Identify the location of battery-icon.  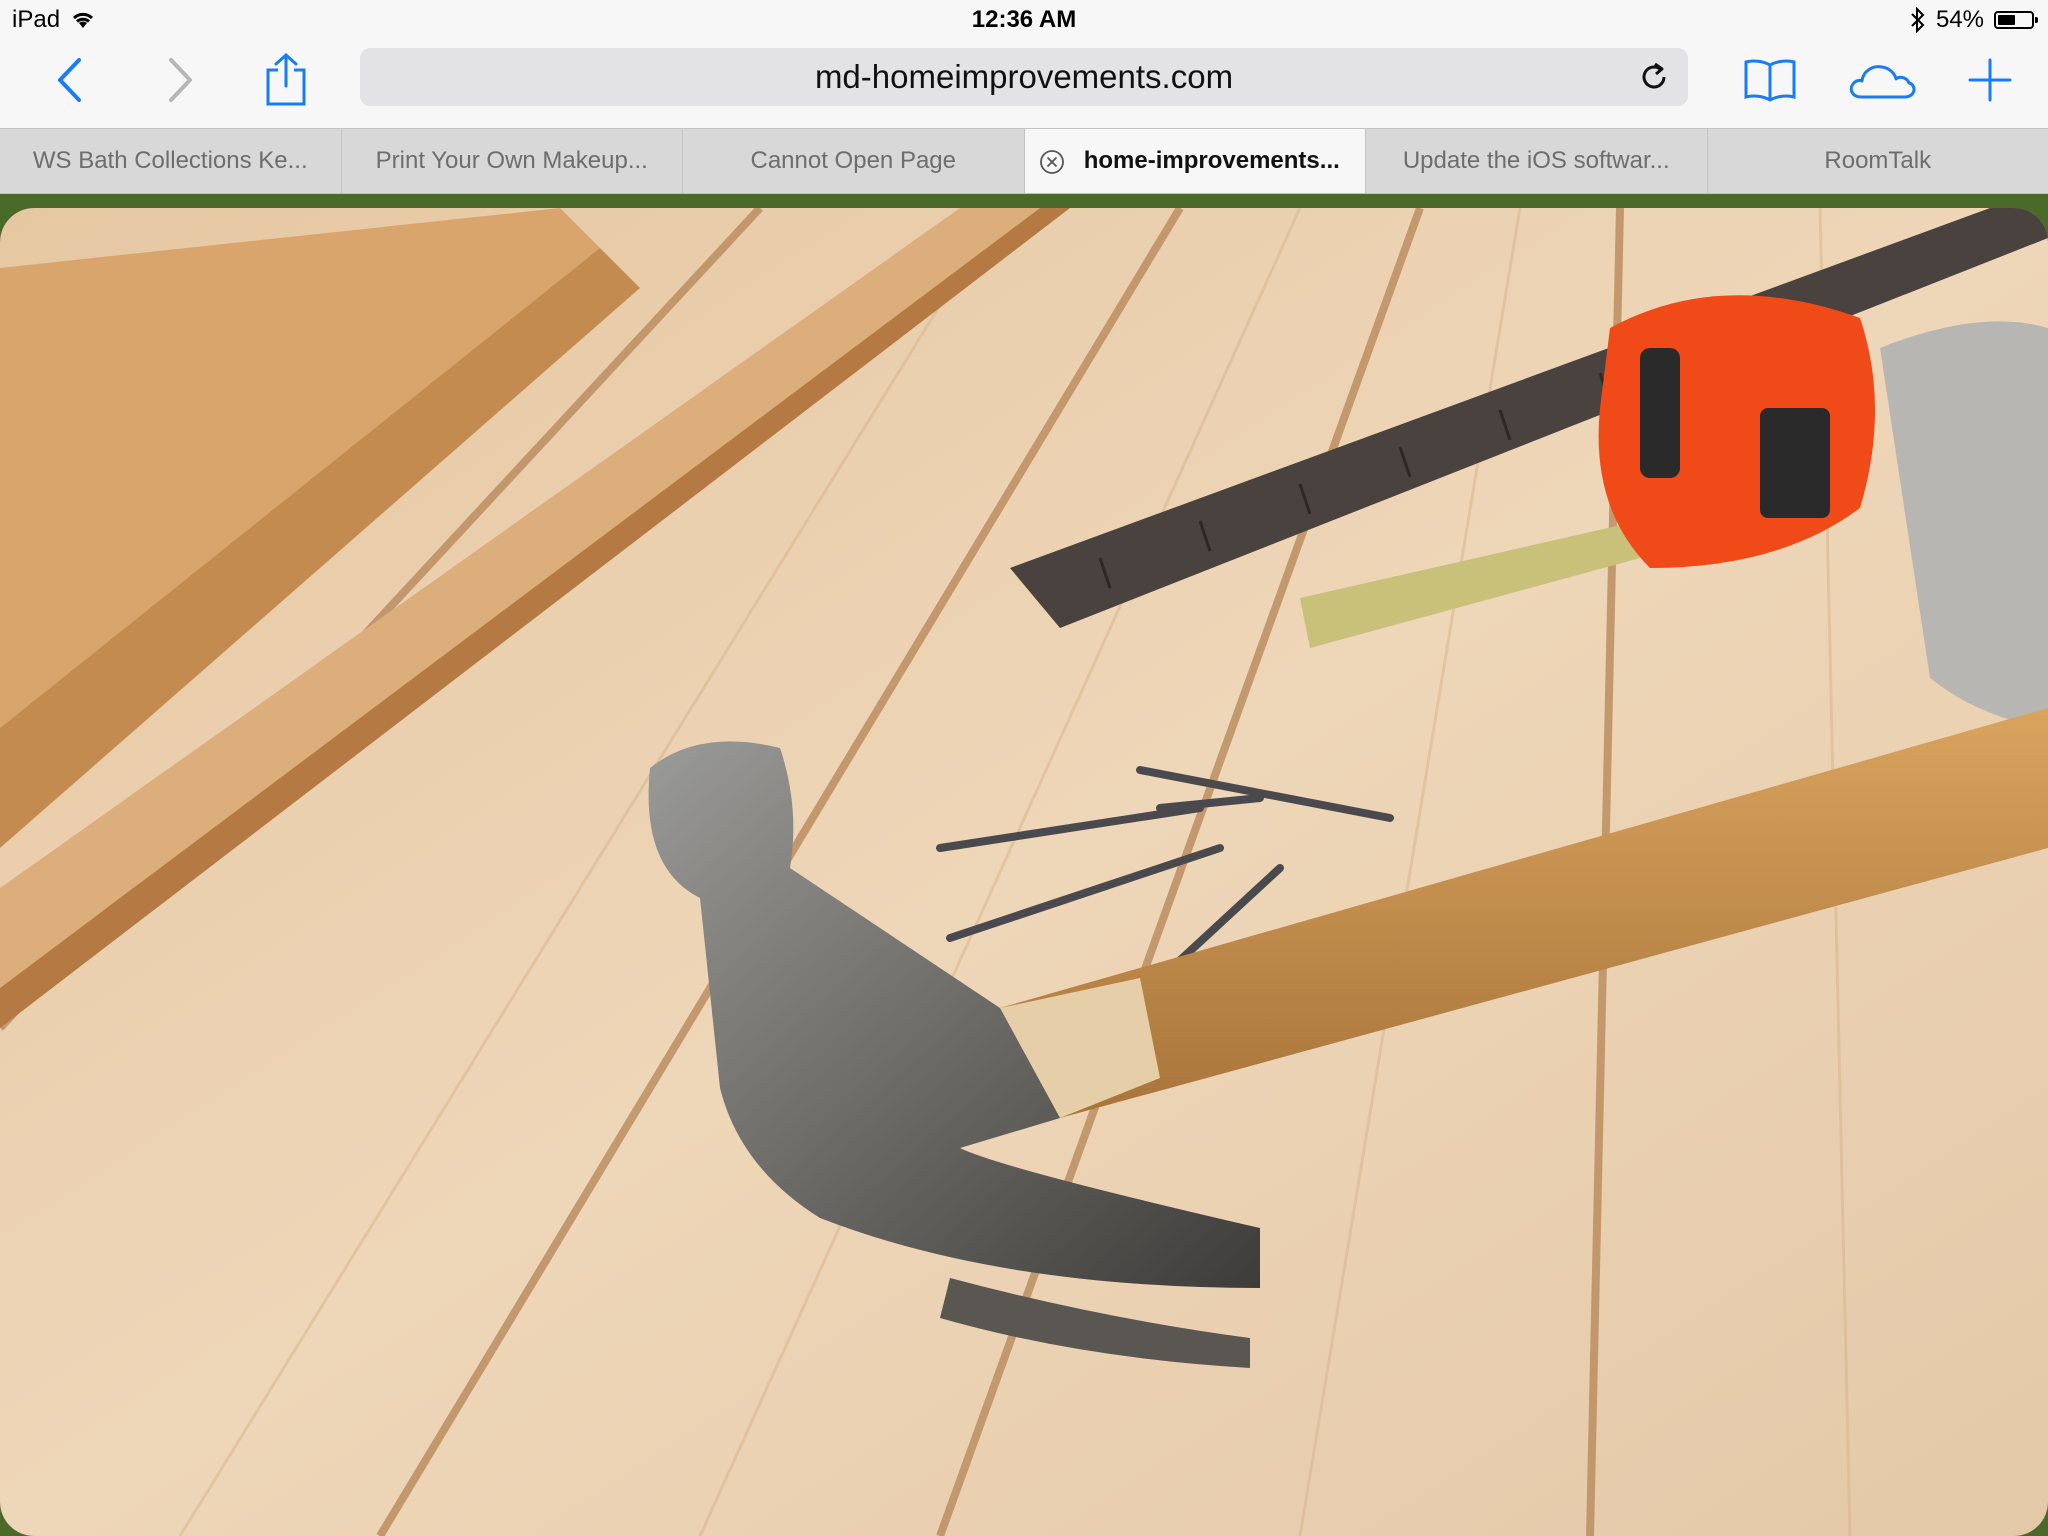
(2016, 20).